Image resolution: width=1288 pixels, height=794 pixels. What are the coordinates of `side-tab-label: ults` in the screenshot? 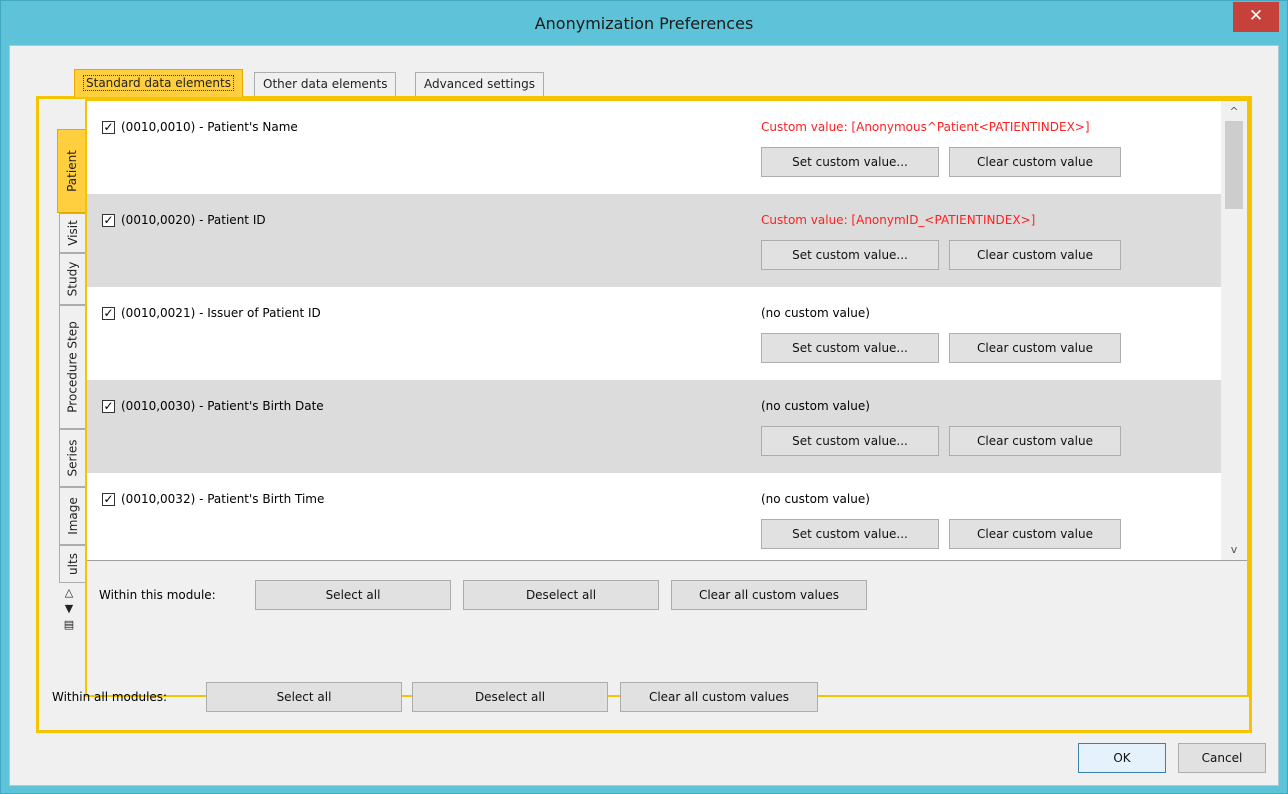 It's located at (72, 564).